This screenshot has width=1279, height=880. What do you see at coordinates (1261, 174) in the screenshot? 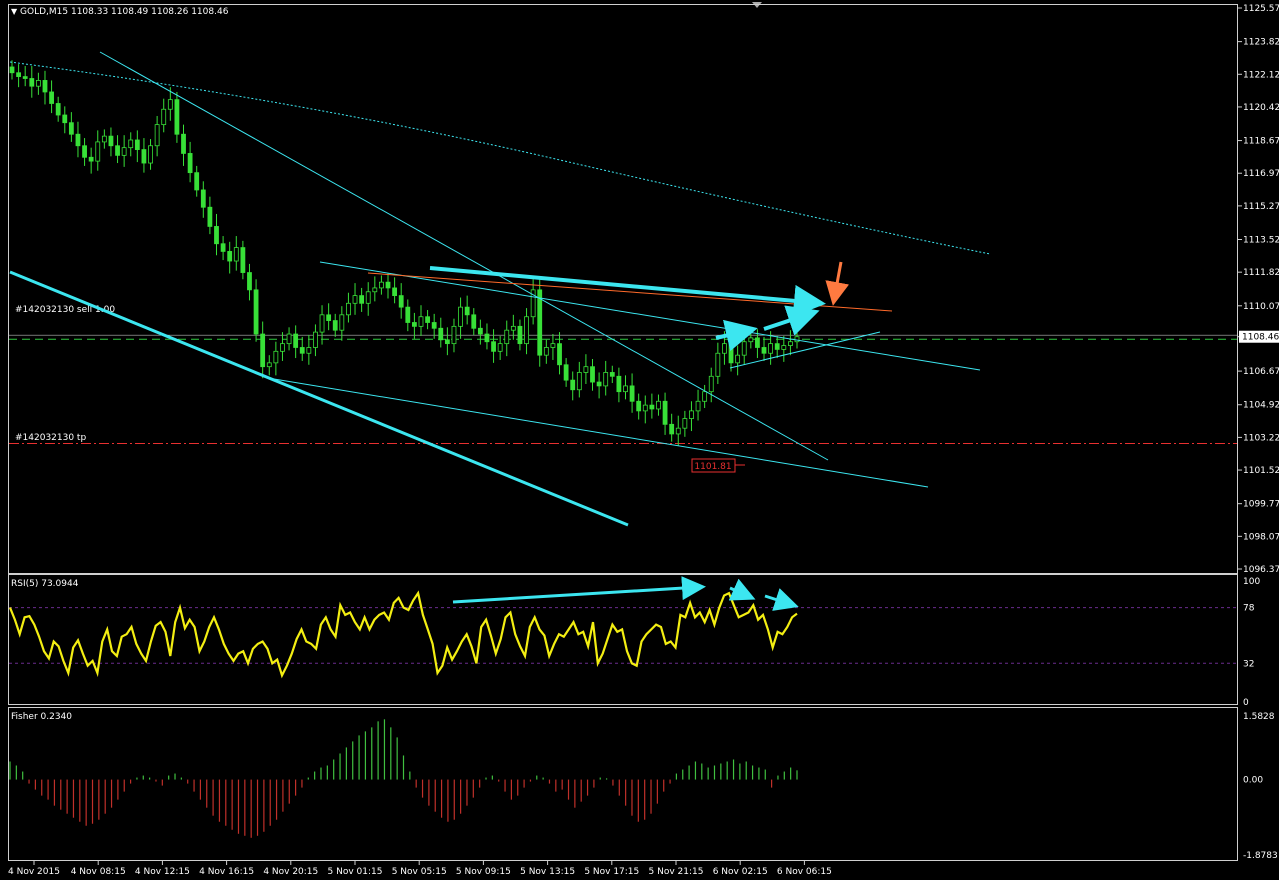
I see `price-axis-label: 1116.97` at bounding box center [1261, 174].